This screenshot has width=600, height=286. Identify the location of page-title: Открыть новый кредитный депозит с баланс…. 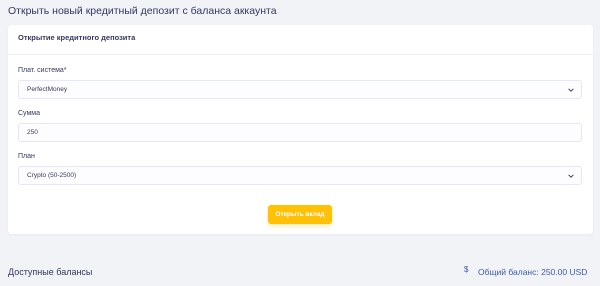
(142, 11).